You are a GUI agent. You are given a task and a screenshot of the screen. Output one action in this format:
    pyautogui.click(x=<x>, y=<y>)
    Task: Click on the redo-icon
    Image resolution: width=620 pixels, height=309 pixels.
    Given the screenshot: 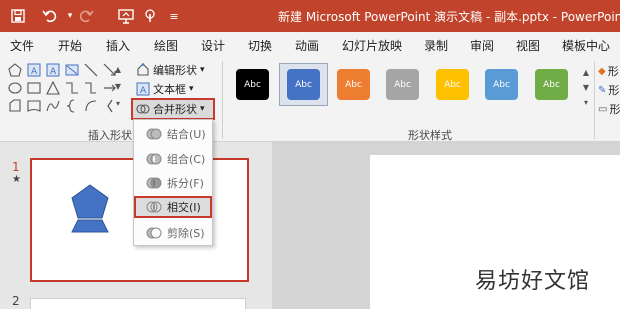 What is the action you would take?
    pyautogui.click(x=86, y=16)
    